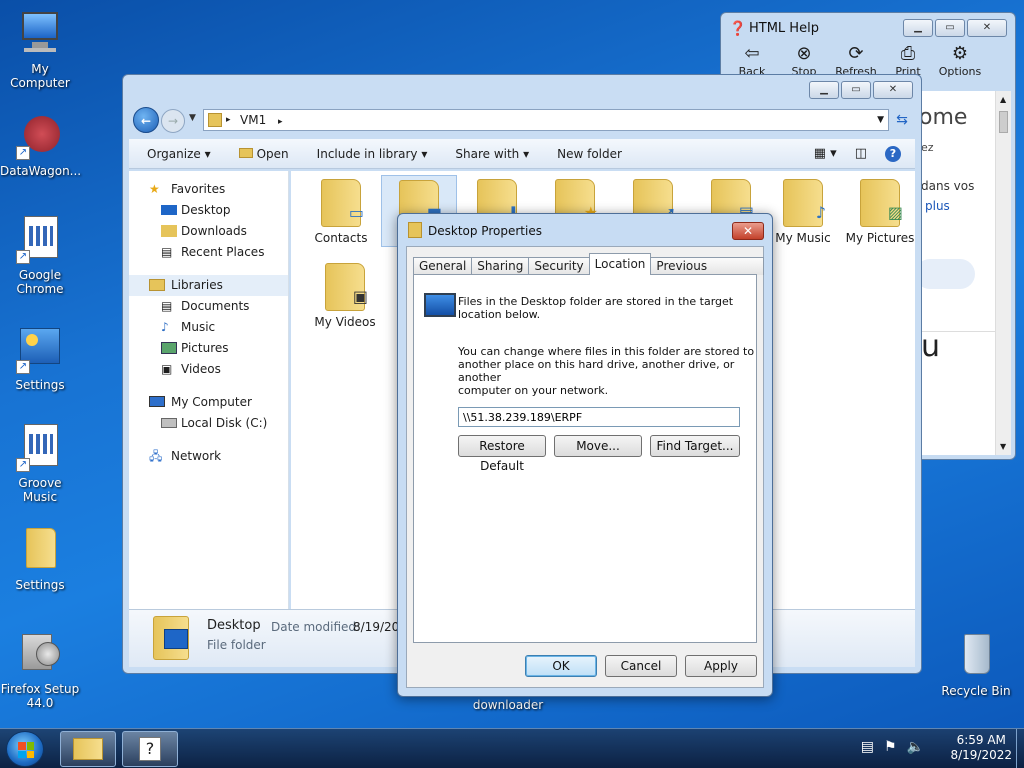 This screenshot has height=768, width=1024. What do you see at coordinates (861, 153) in the screenshot?
I see `preview-pane-icon: ◫` at bounding box center [861, 153].